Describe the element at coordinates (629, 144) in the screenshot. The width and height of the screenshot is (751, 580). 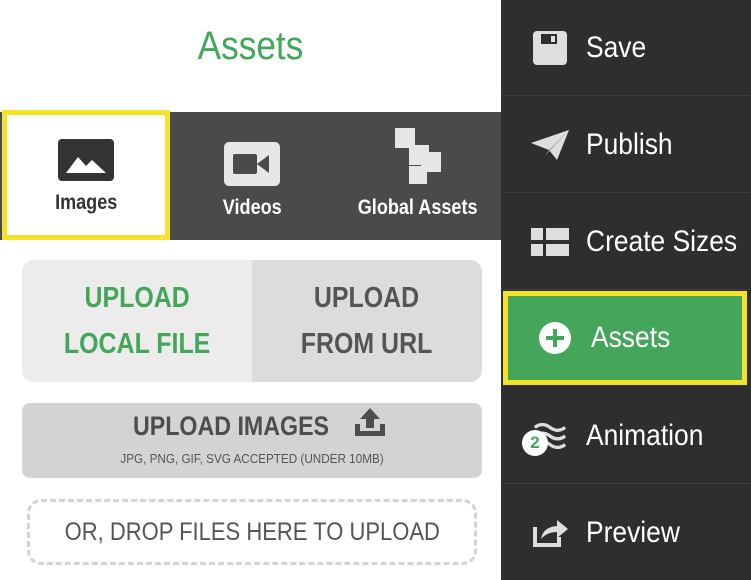
I see `sidebar-item-publish-label: Publish` at that location.